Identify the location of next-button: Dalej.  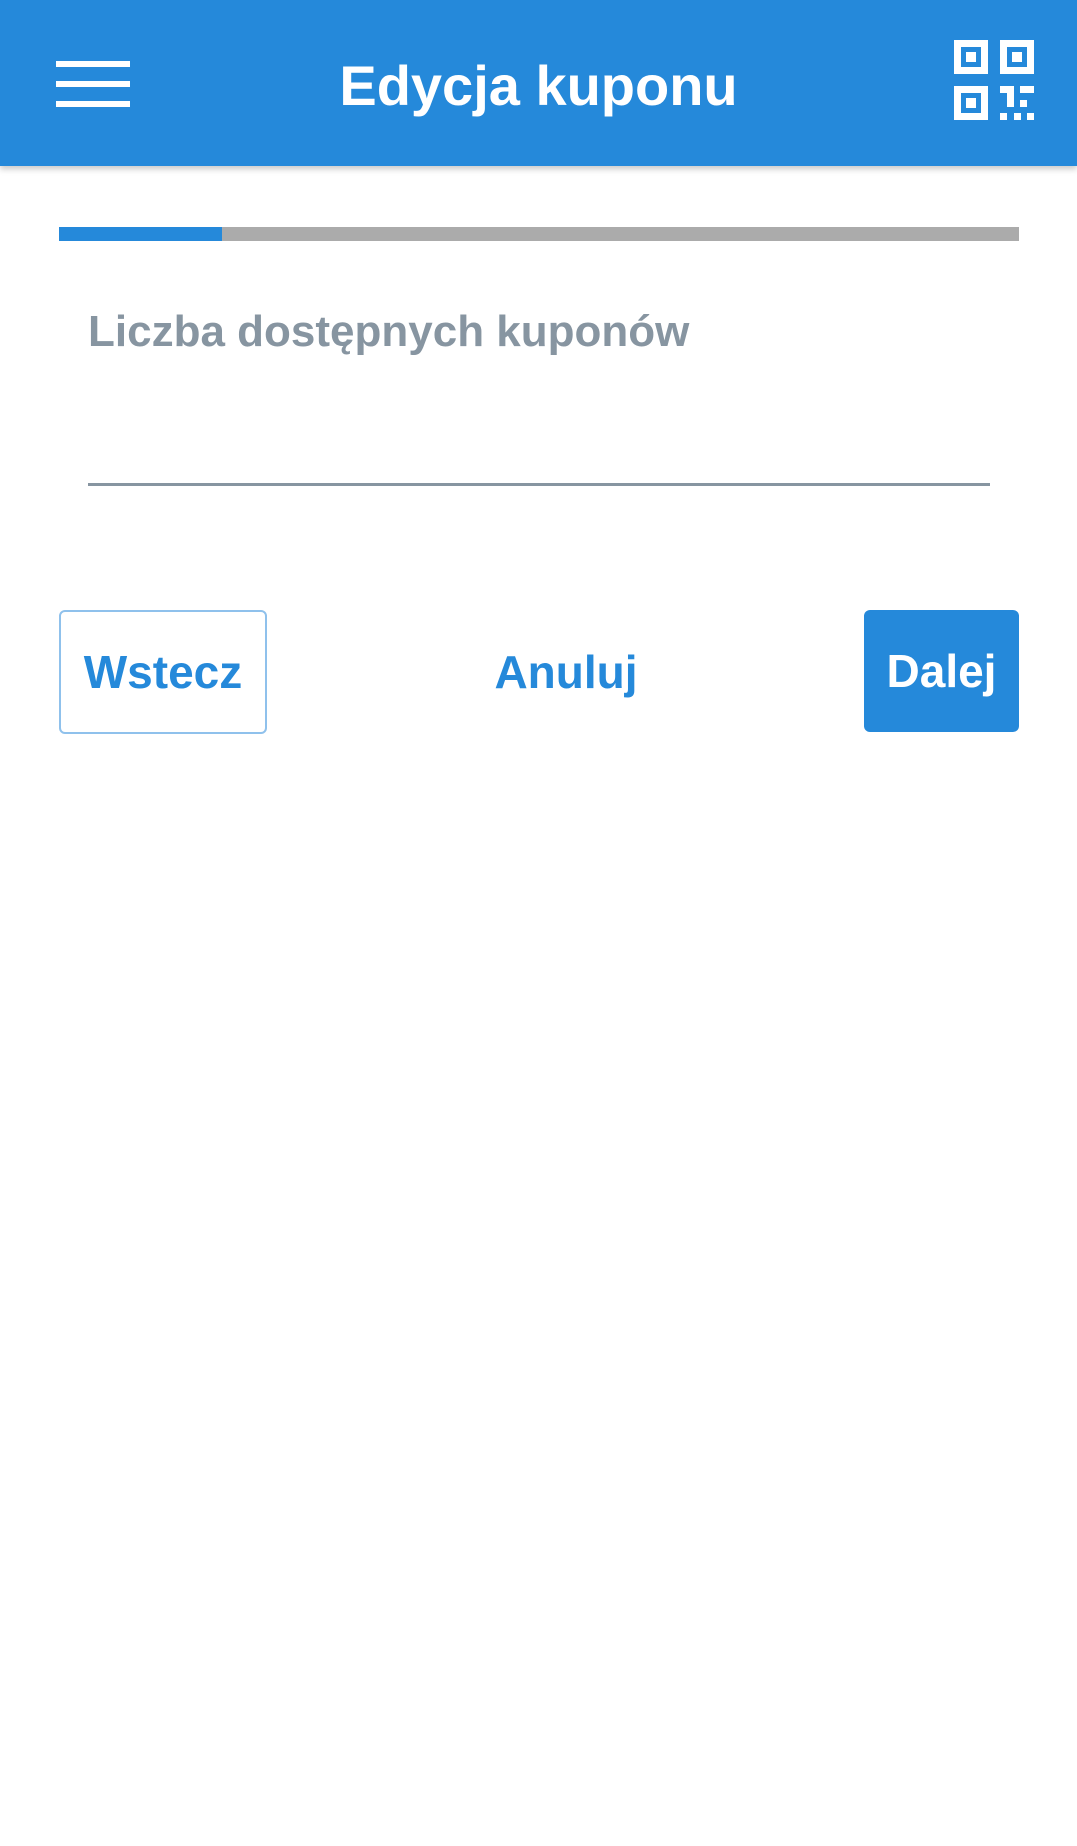
(941, 671).